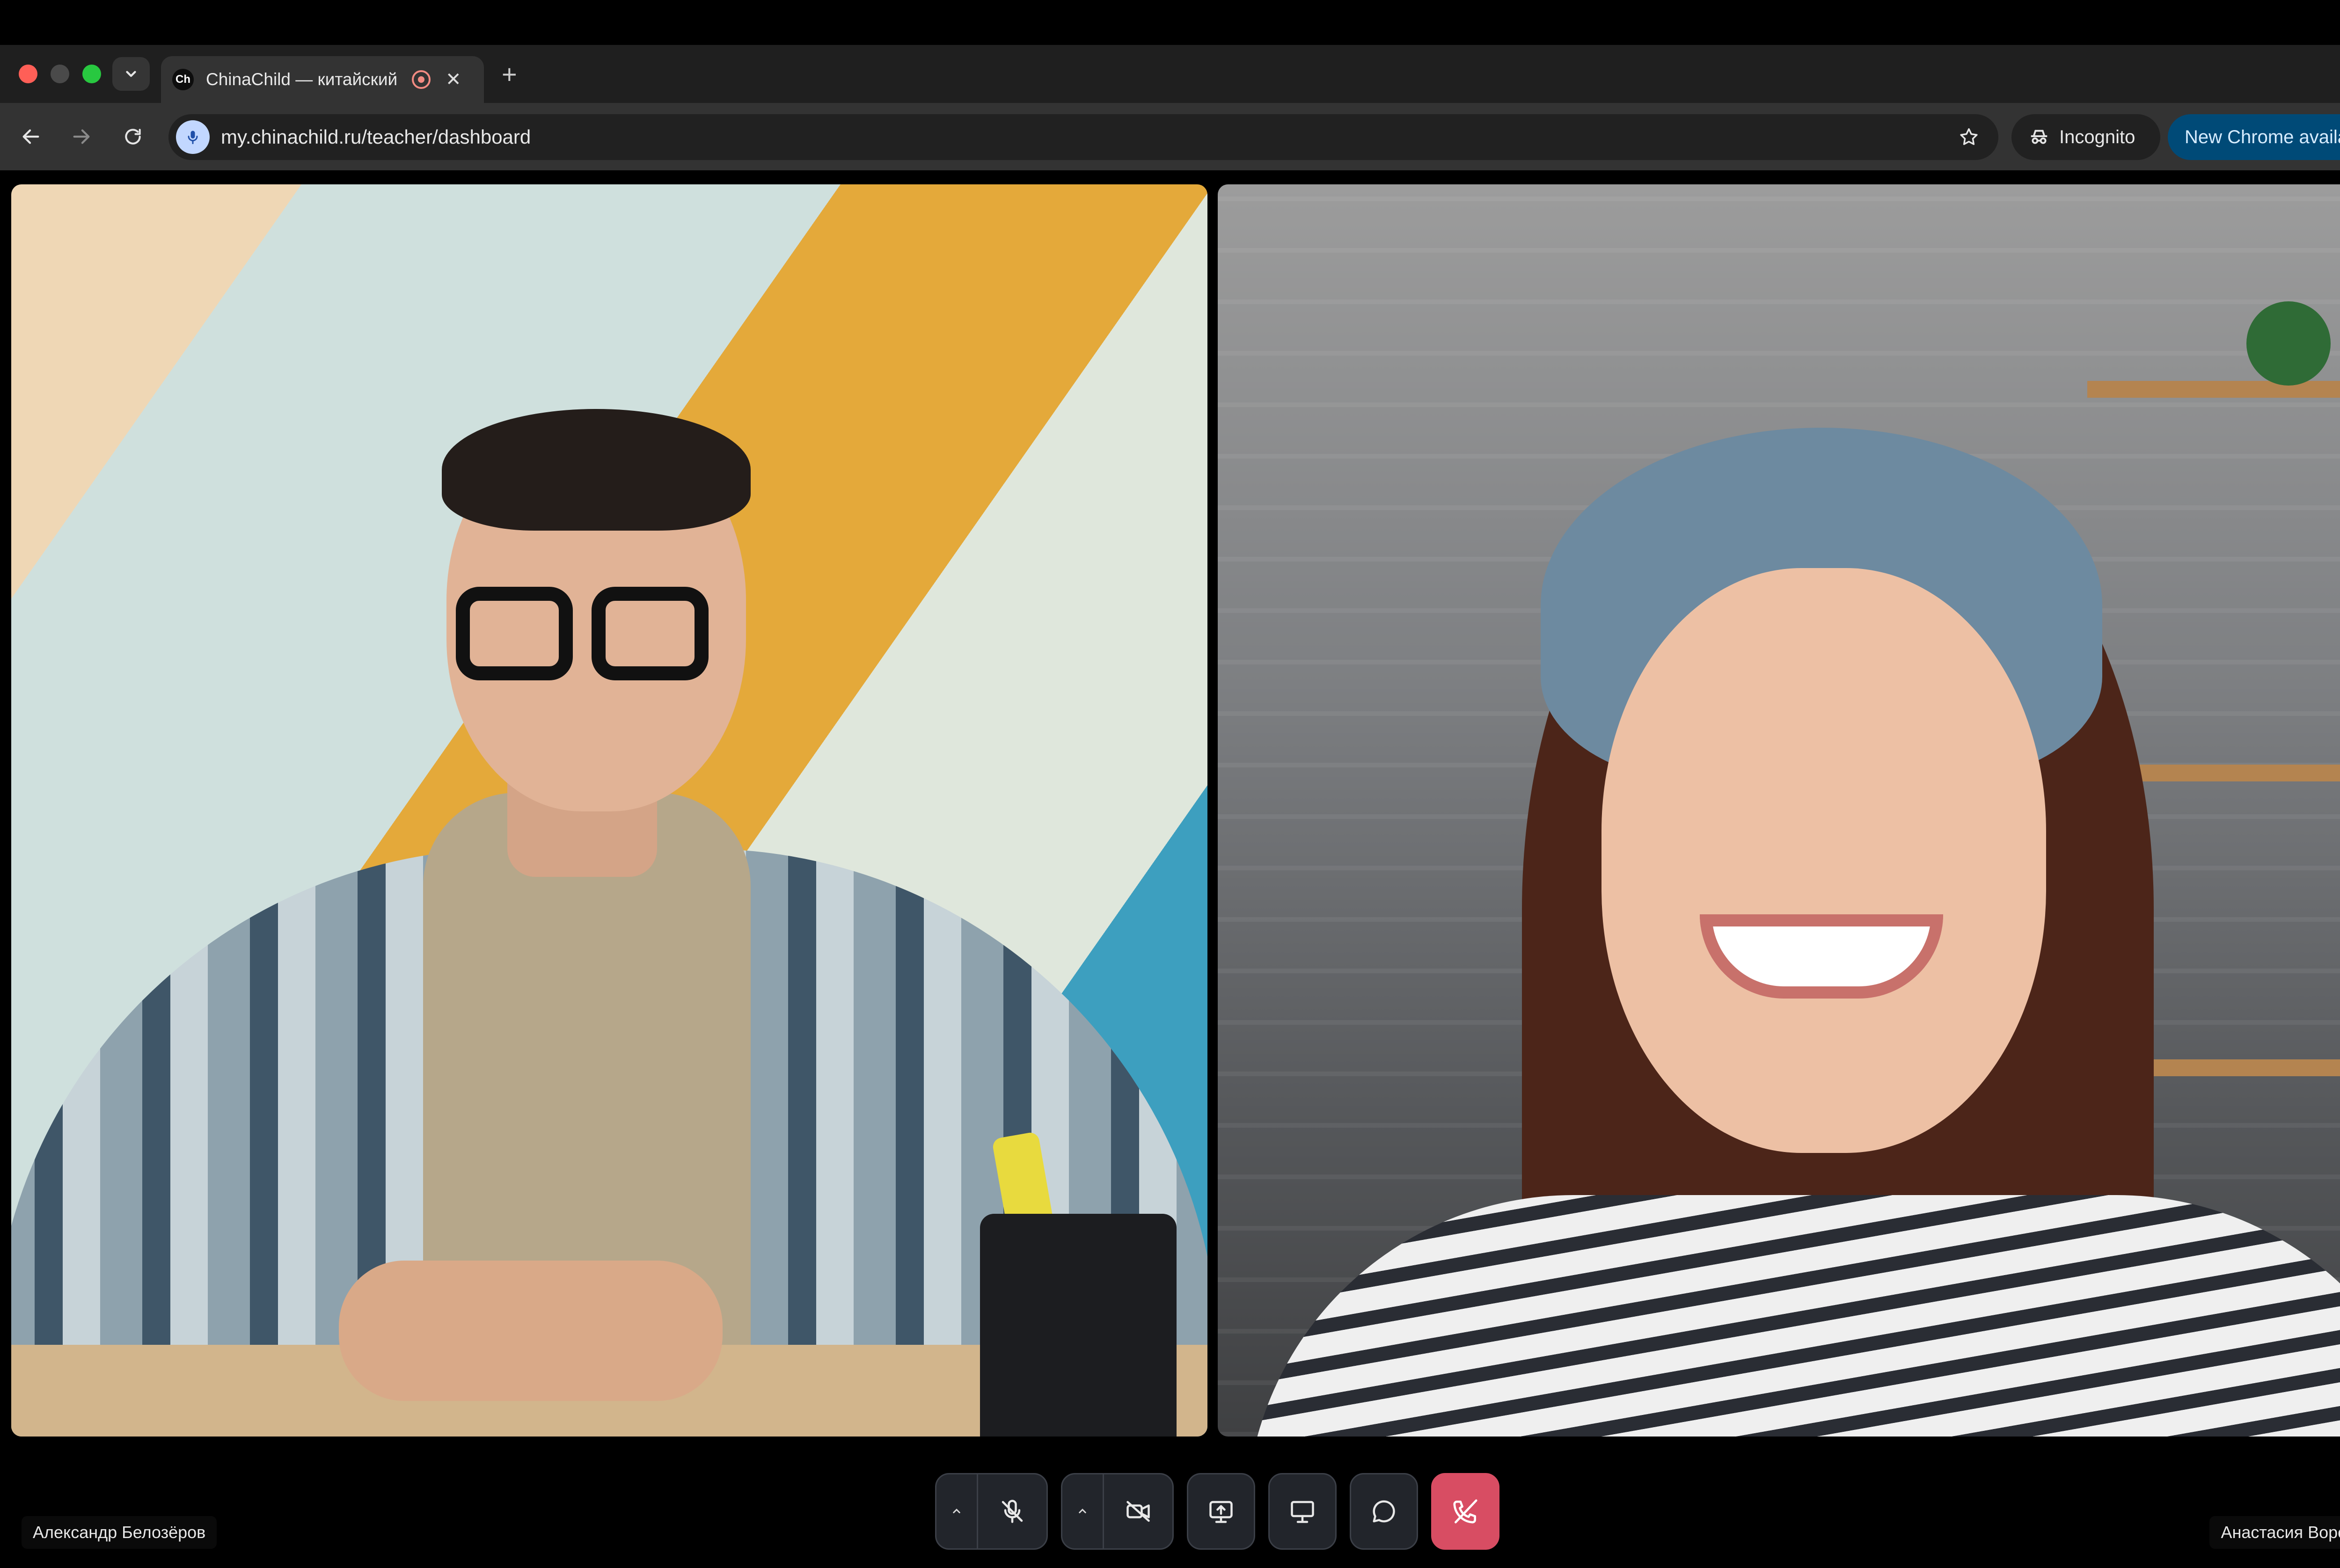 The height and width of the screenshot is (1568, 2340). Describe the element at coordinates (1170, 74) in the screenshot. I see `tab-strip: Ch ChinaChild — китайский ✕ +` at that location.